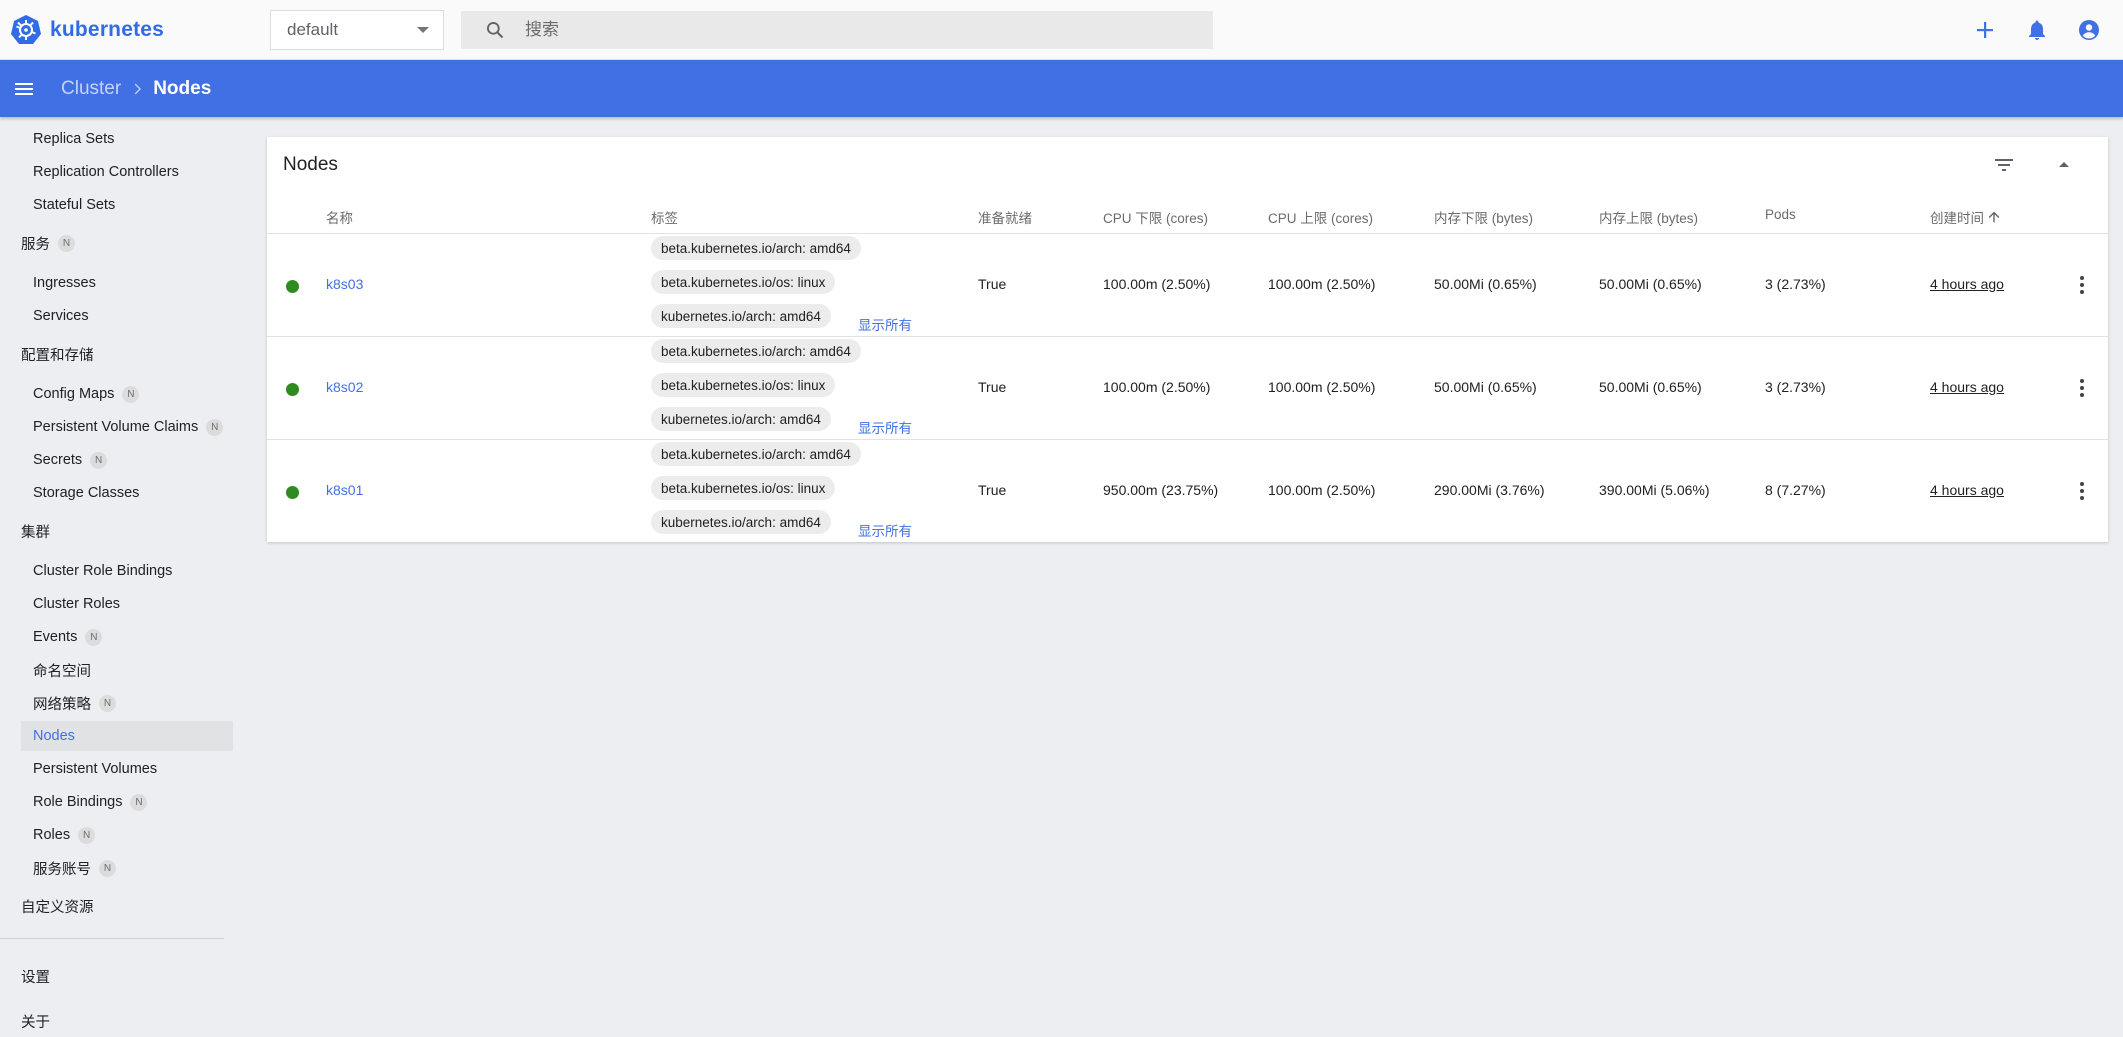  What do you see at coordinates (127, 604) in the screenshot?
I see `sidebar-item-cluster-roles: Cluster Roles` at bounding box center [127, 604].